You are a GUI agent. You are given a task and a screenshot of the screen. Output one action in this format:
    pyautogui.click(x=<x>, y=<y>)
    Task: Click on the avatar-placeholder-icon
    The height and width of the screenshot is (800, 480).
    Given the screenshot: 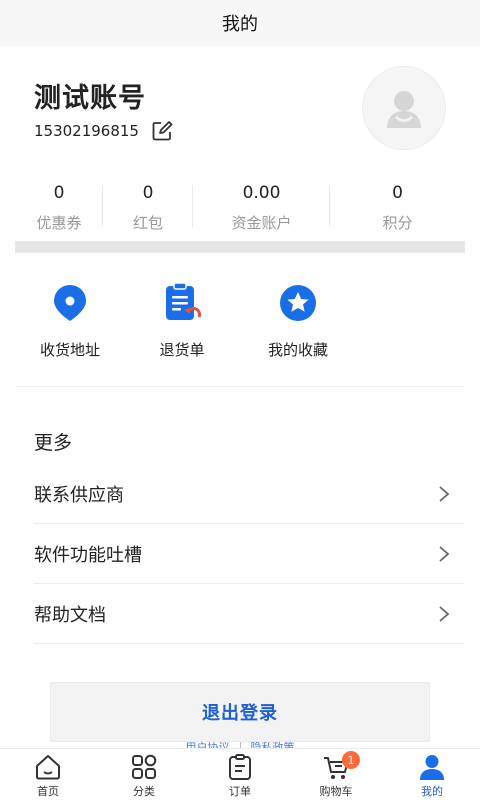 What is the action you would take?
    pyautogui.click(x=404, y=109)
    